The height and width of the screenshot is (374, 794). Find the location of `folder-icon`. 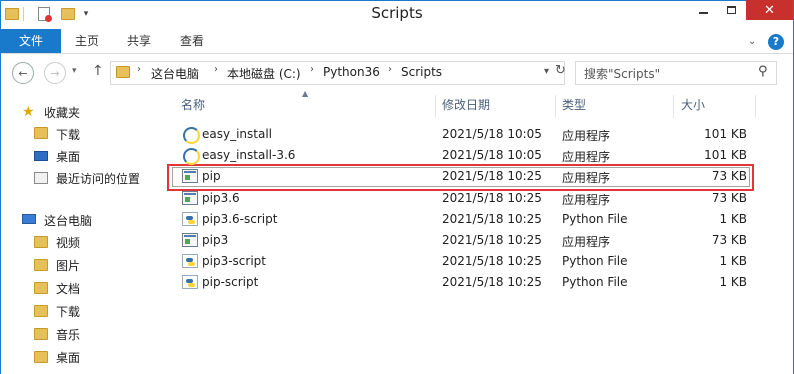

folder-icon is located at coordinates (123, 72).